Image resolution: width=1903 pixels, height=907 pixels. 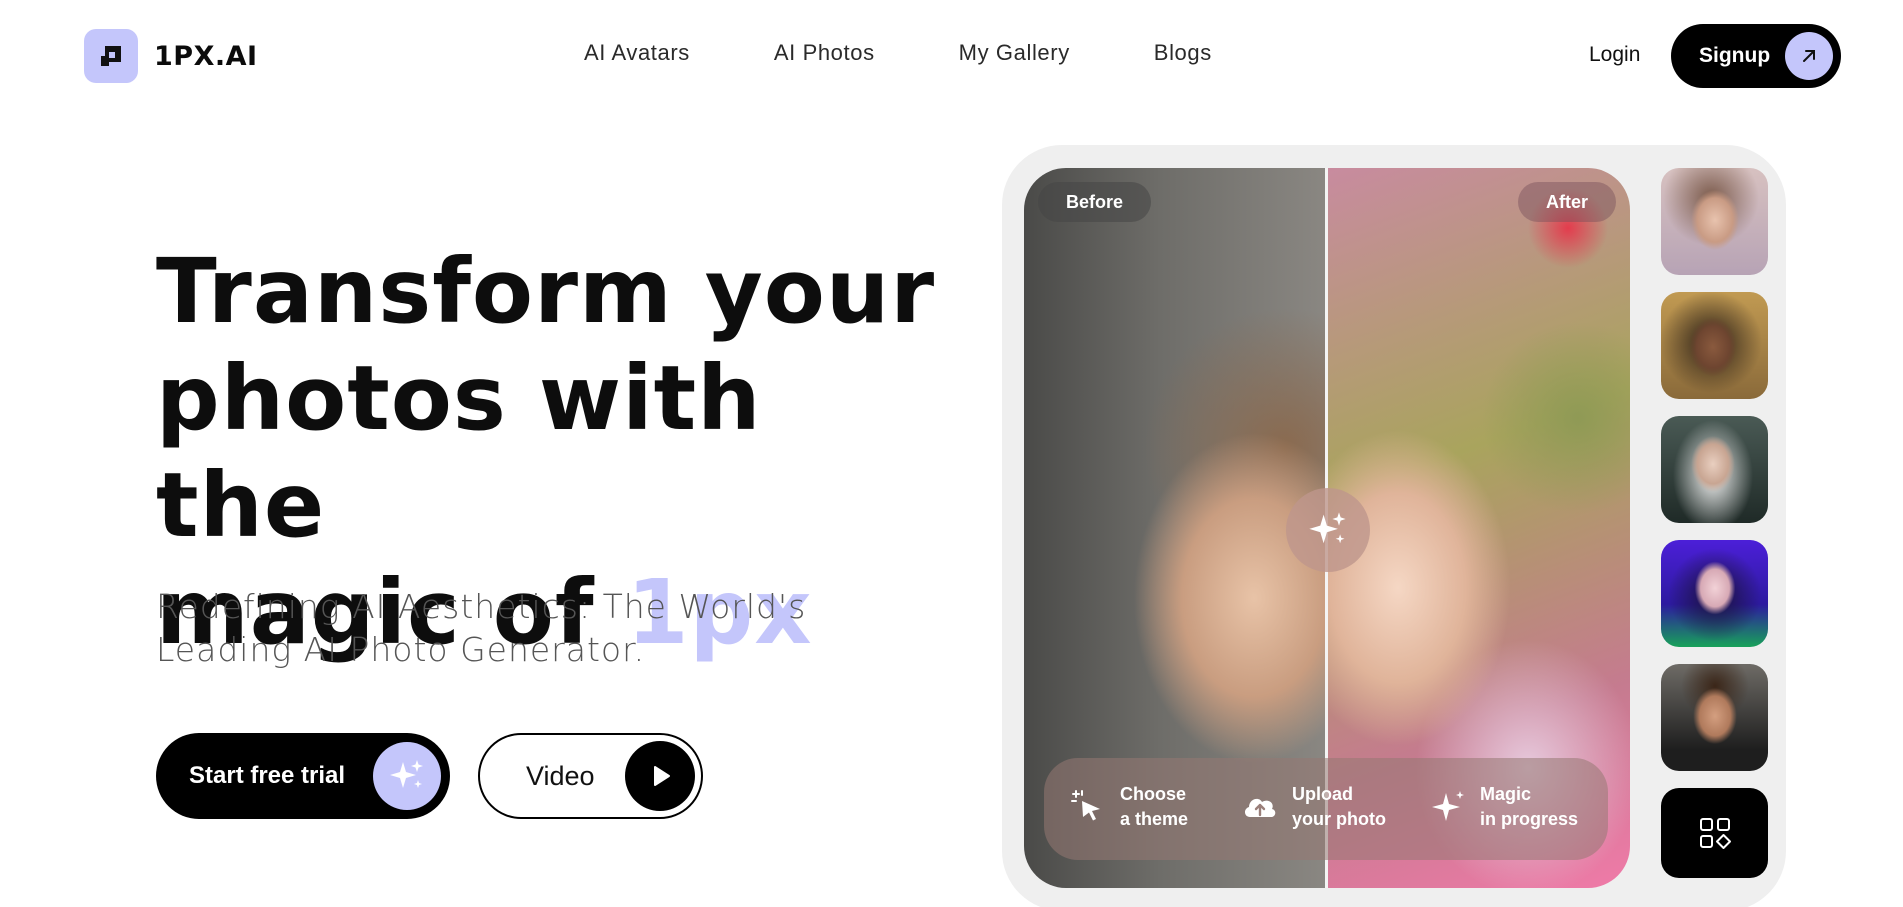 What do you see at coordinates (824, 53) in the screenshot?
I see `nav-ai-photos: AI Photos` at bounding box center [824, 53].